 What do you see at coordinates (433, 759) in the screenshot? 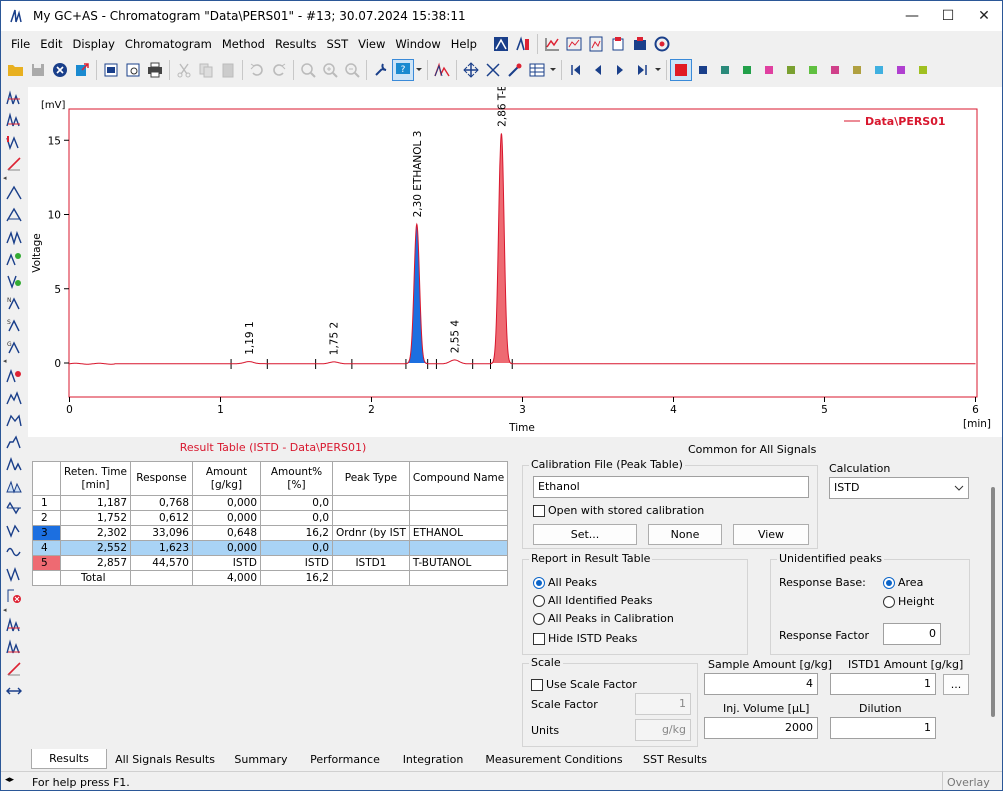
I see `tab-integration: Integration` at bounding box center [433, 759].